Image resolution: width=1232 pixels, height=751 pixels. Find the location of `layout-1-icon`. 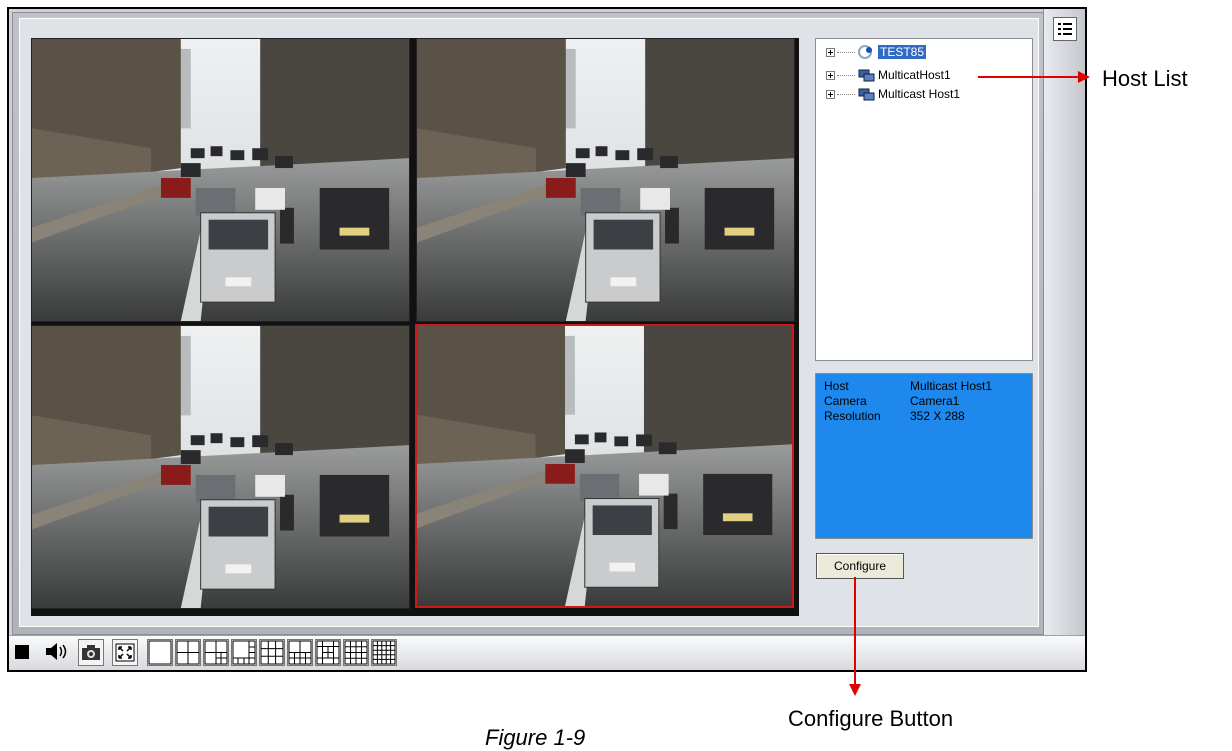

layout-1-icon is located at coordinates (160, 652).